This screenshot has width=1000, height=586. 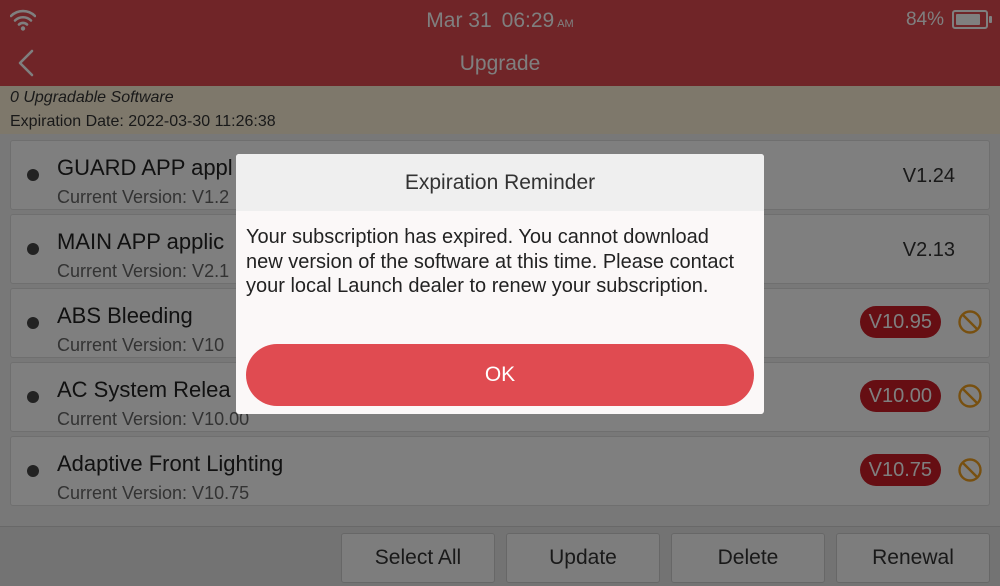 What do you see at coordinates (500, 182) in the screenshot?
I see `dialog-title: Expiration Reminder` at bounding box center [500, 182].